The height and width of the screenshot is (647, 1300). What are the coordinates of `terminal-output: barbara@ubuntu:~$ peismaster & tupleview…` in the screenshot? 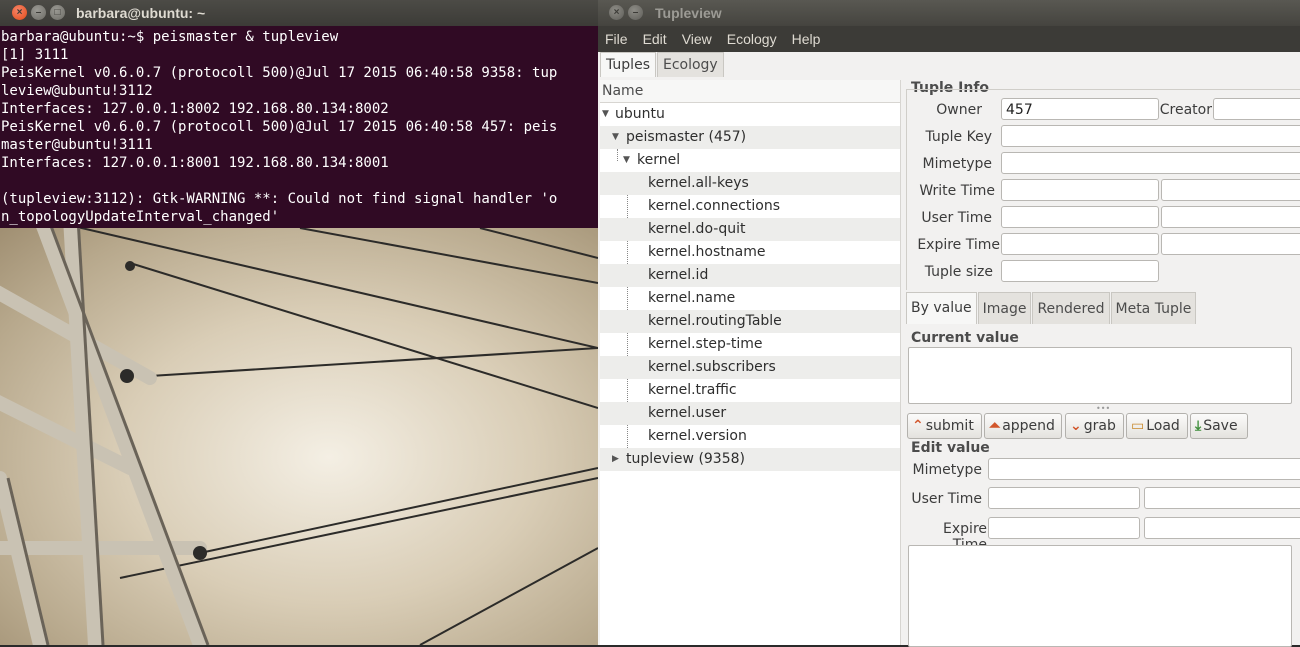 It's located at (299, 126).